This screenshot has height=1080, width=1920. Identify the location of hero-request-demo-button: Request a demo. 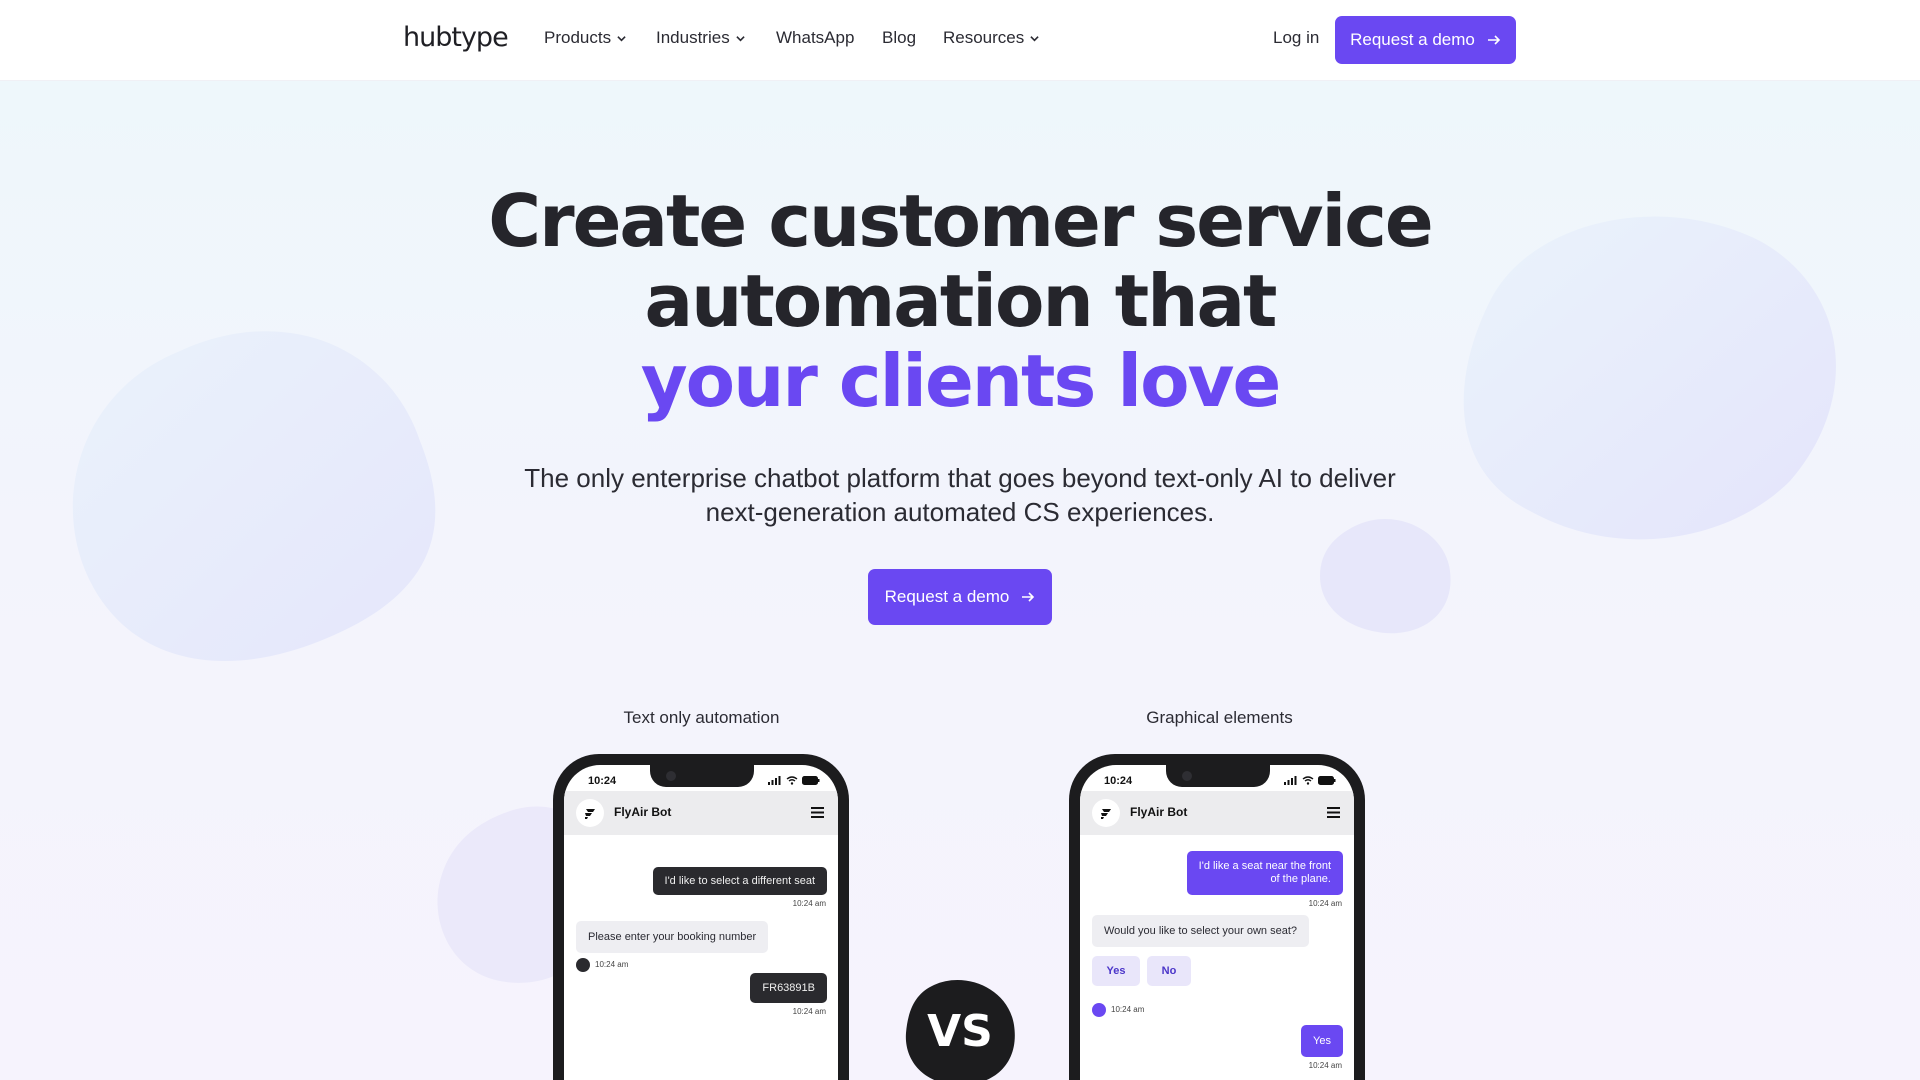
(960, 597).